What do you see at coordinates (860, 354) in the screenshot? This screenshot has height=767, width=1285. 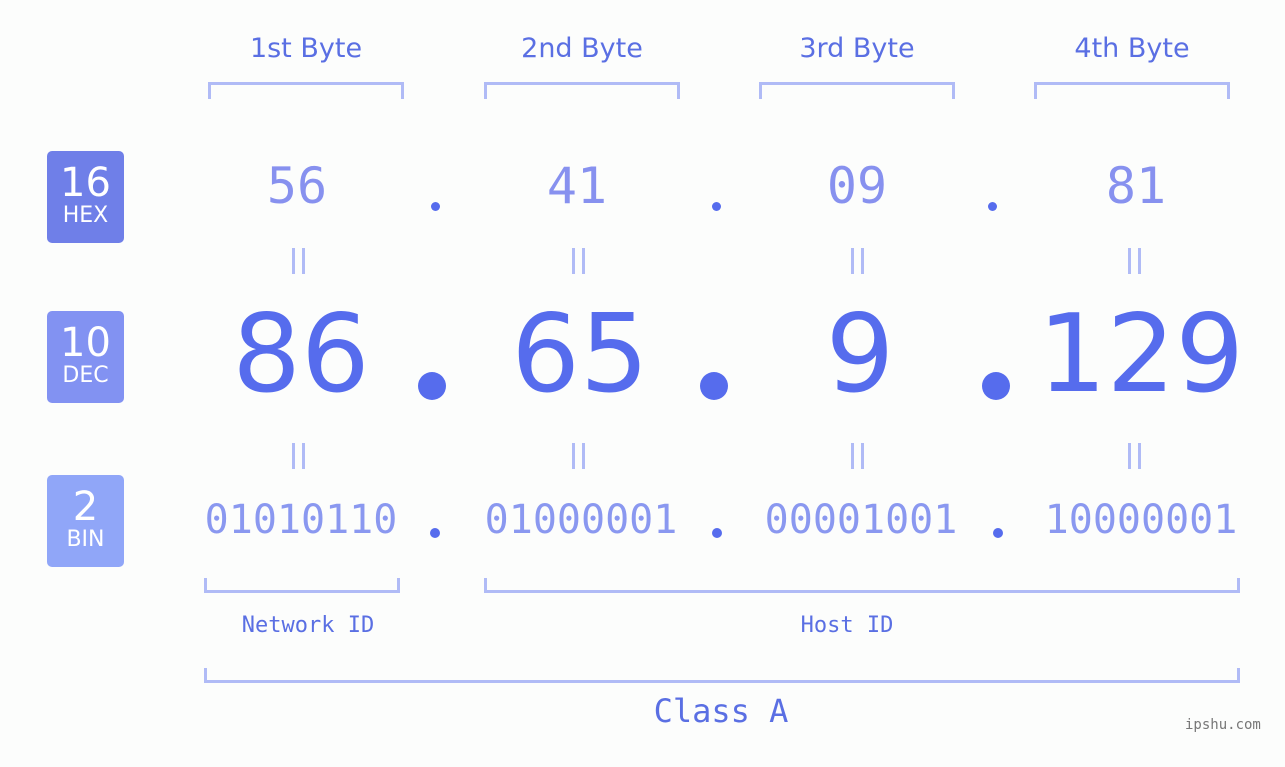 I see `dec-value-3: 9` at bounding box center [860, 354].